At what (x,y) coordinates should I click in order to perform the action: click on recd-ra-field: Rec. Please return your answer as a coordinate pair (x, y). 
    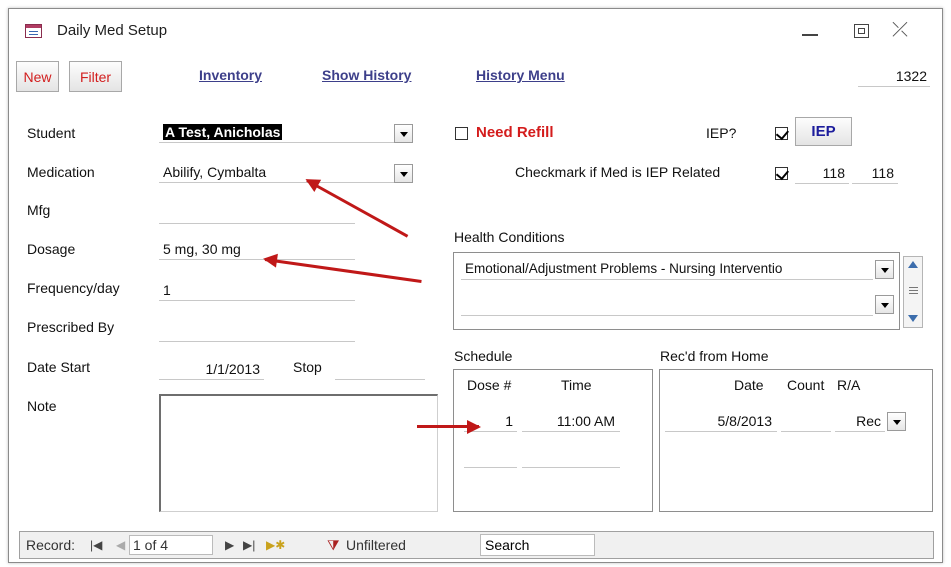
    Looking at the image, I should click on (860, 421).